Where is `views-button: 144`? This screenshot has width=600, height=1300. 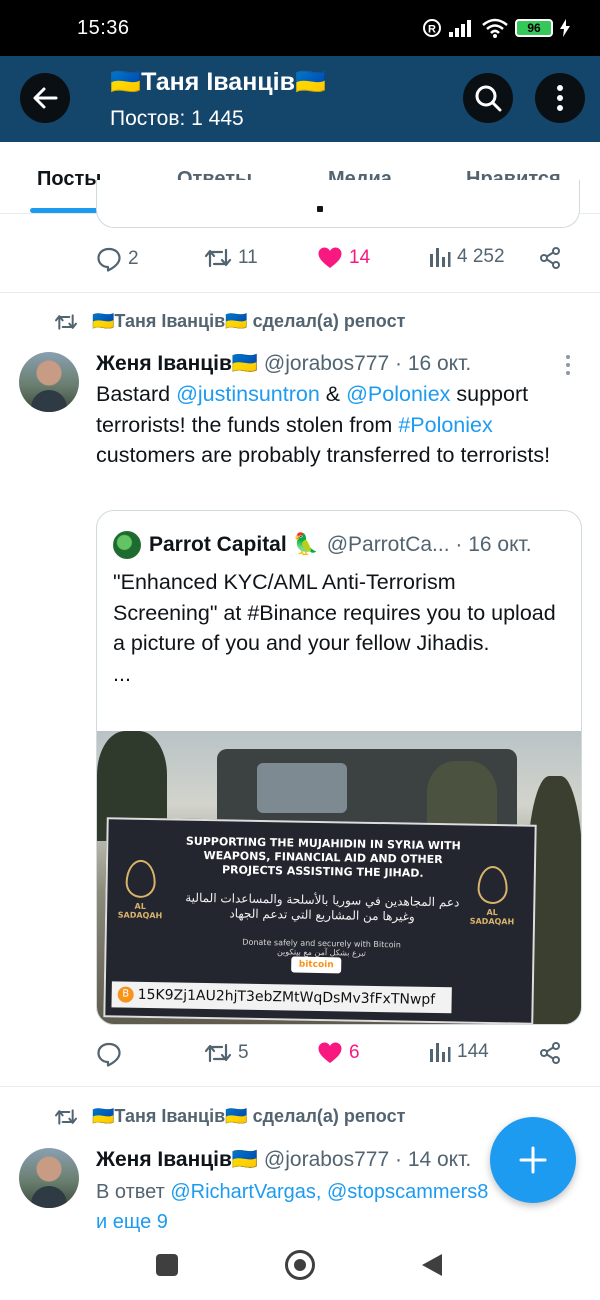 views-button: 144 is located at coordinates (459, 1052).